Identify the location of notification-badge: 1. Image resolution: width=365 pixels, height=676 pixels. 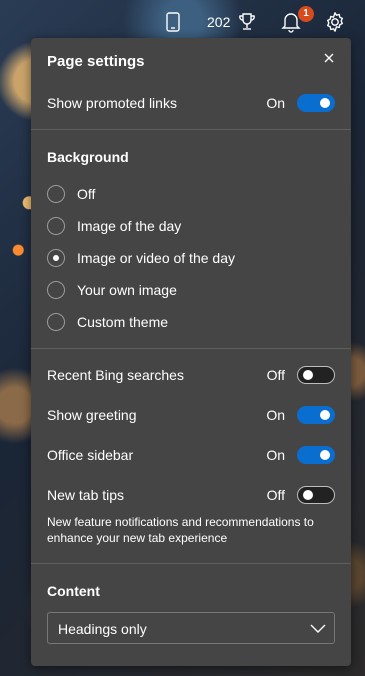
(306, 14).